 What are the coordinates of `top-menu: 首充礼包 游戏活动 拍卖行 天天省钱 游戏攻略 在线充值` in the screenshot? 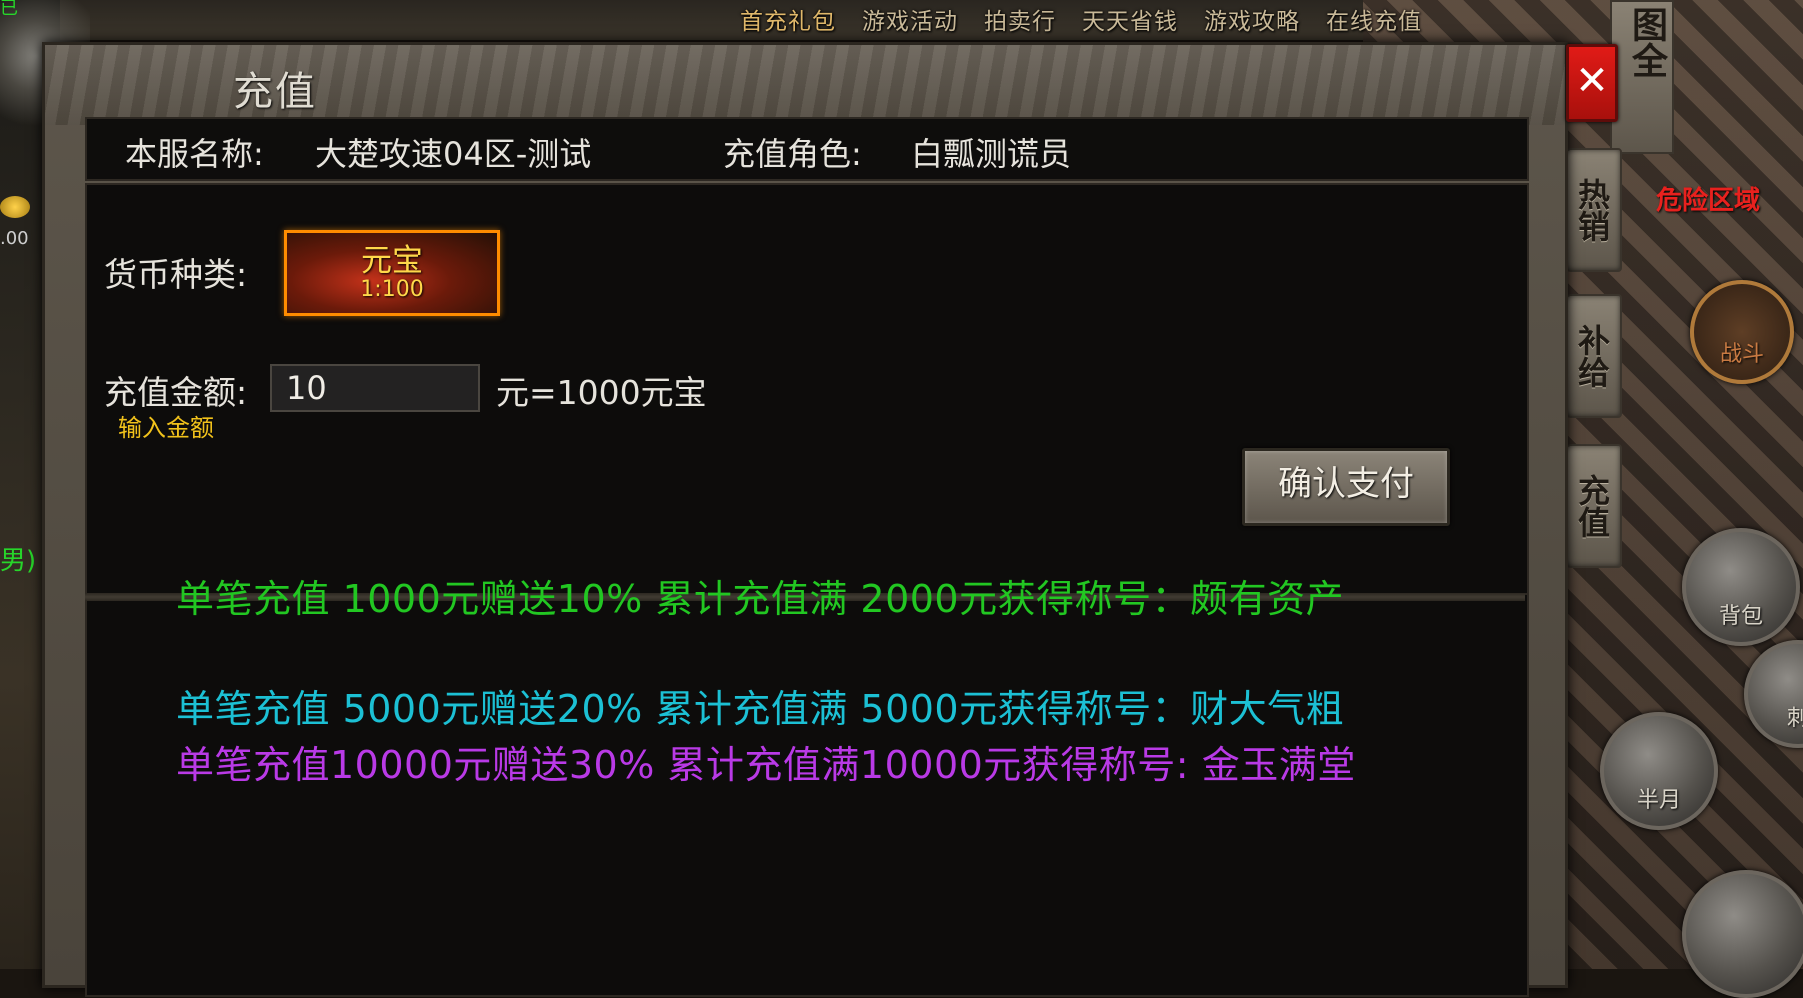 It's located at (1081, 19).